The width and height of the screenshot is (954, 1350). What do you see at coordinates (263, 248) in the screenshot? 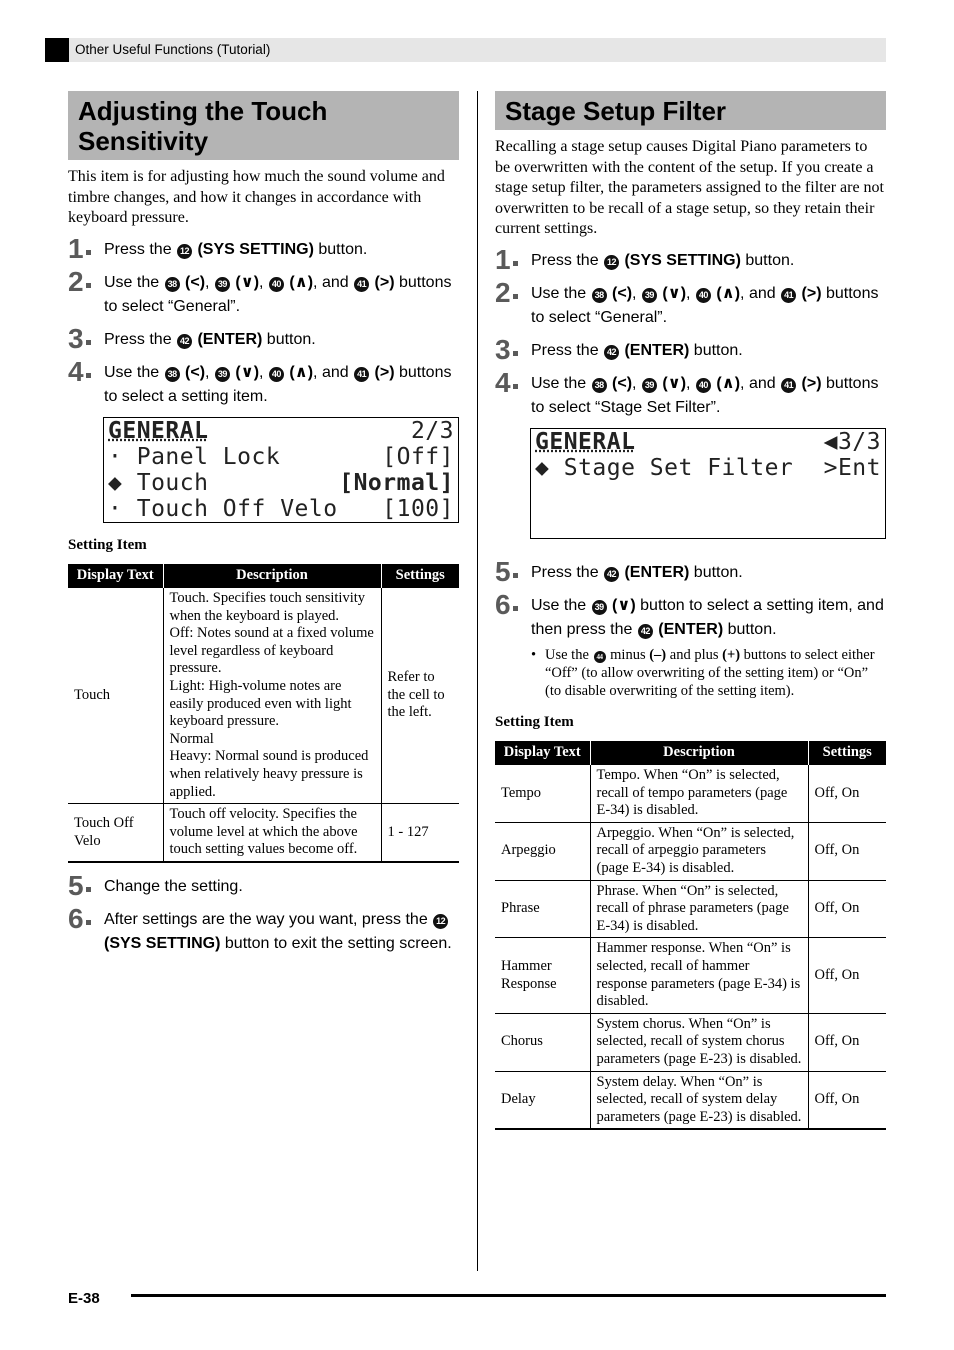
I see `step: 1 Press the 12 (SYS SETTING) button.` at bounding box center [263, 248].